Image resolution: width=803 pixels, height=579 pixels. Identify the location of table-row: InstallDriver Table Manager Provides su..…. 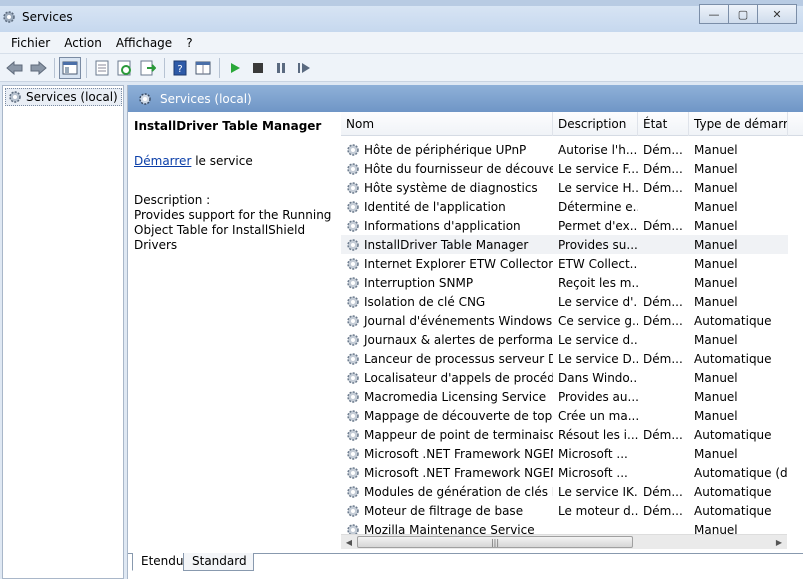
(564, 244).